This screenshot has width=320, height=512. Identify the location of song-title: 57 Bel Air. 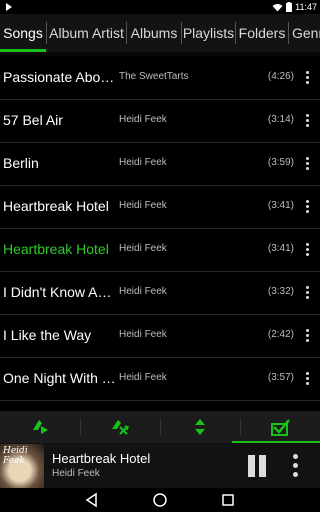
(33, 120).